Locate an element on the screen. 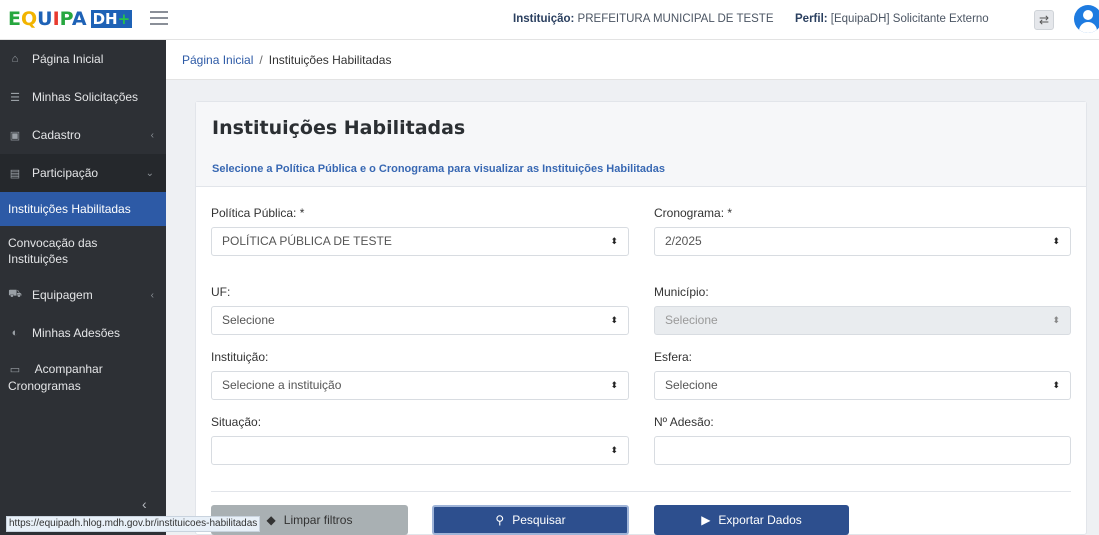 The width and height of the screenshot is (1099, 535). situacao-label: Situação: is located at coordinates (236, 422).